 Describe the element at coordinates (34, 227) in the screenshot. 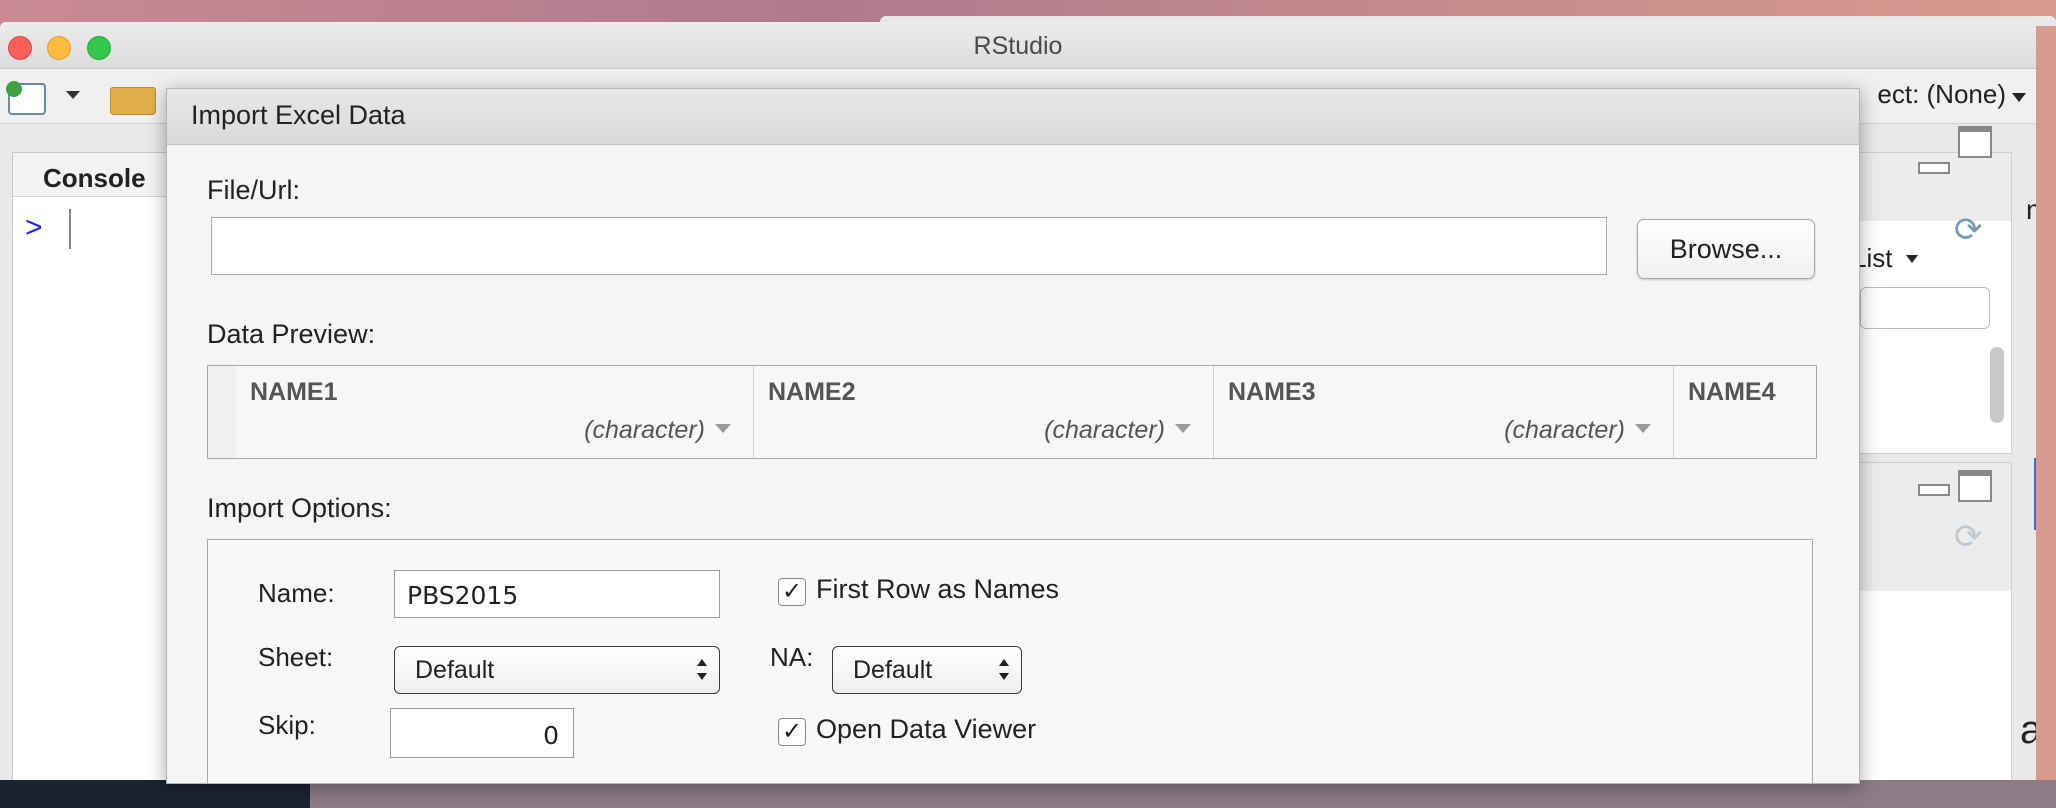

I see `console-prompt: >` at that location.